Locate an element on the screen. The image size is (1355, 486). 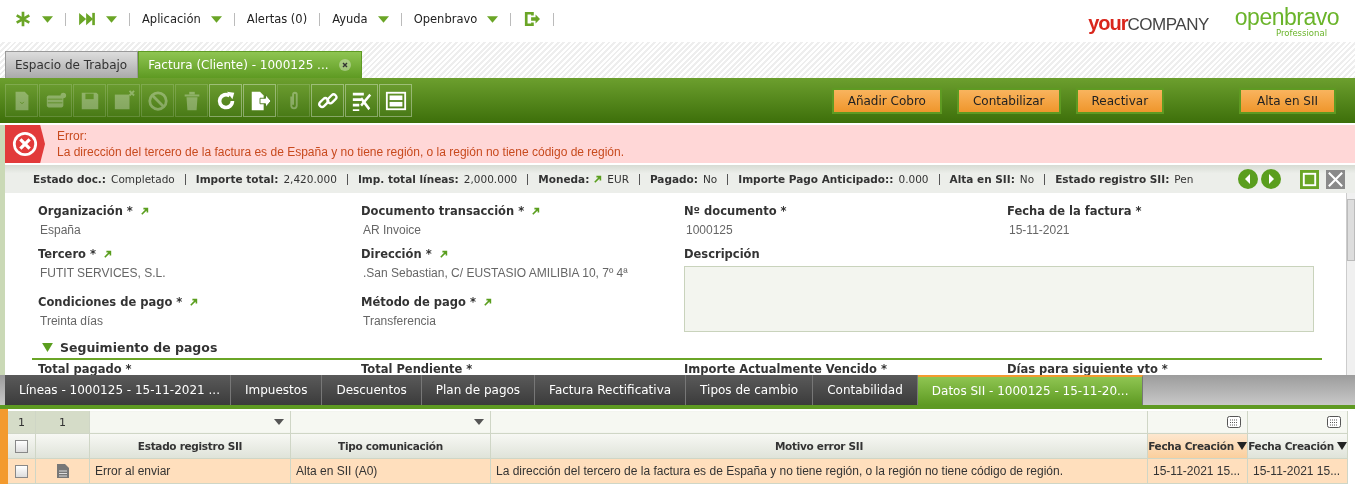
document-icon is located at coordinates (62, 471).